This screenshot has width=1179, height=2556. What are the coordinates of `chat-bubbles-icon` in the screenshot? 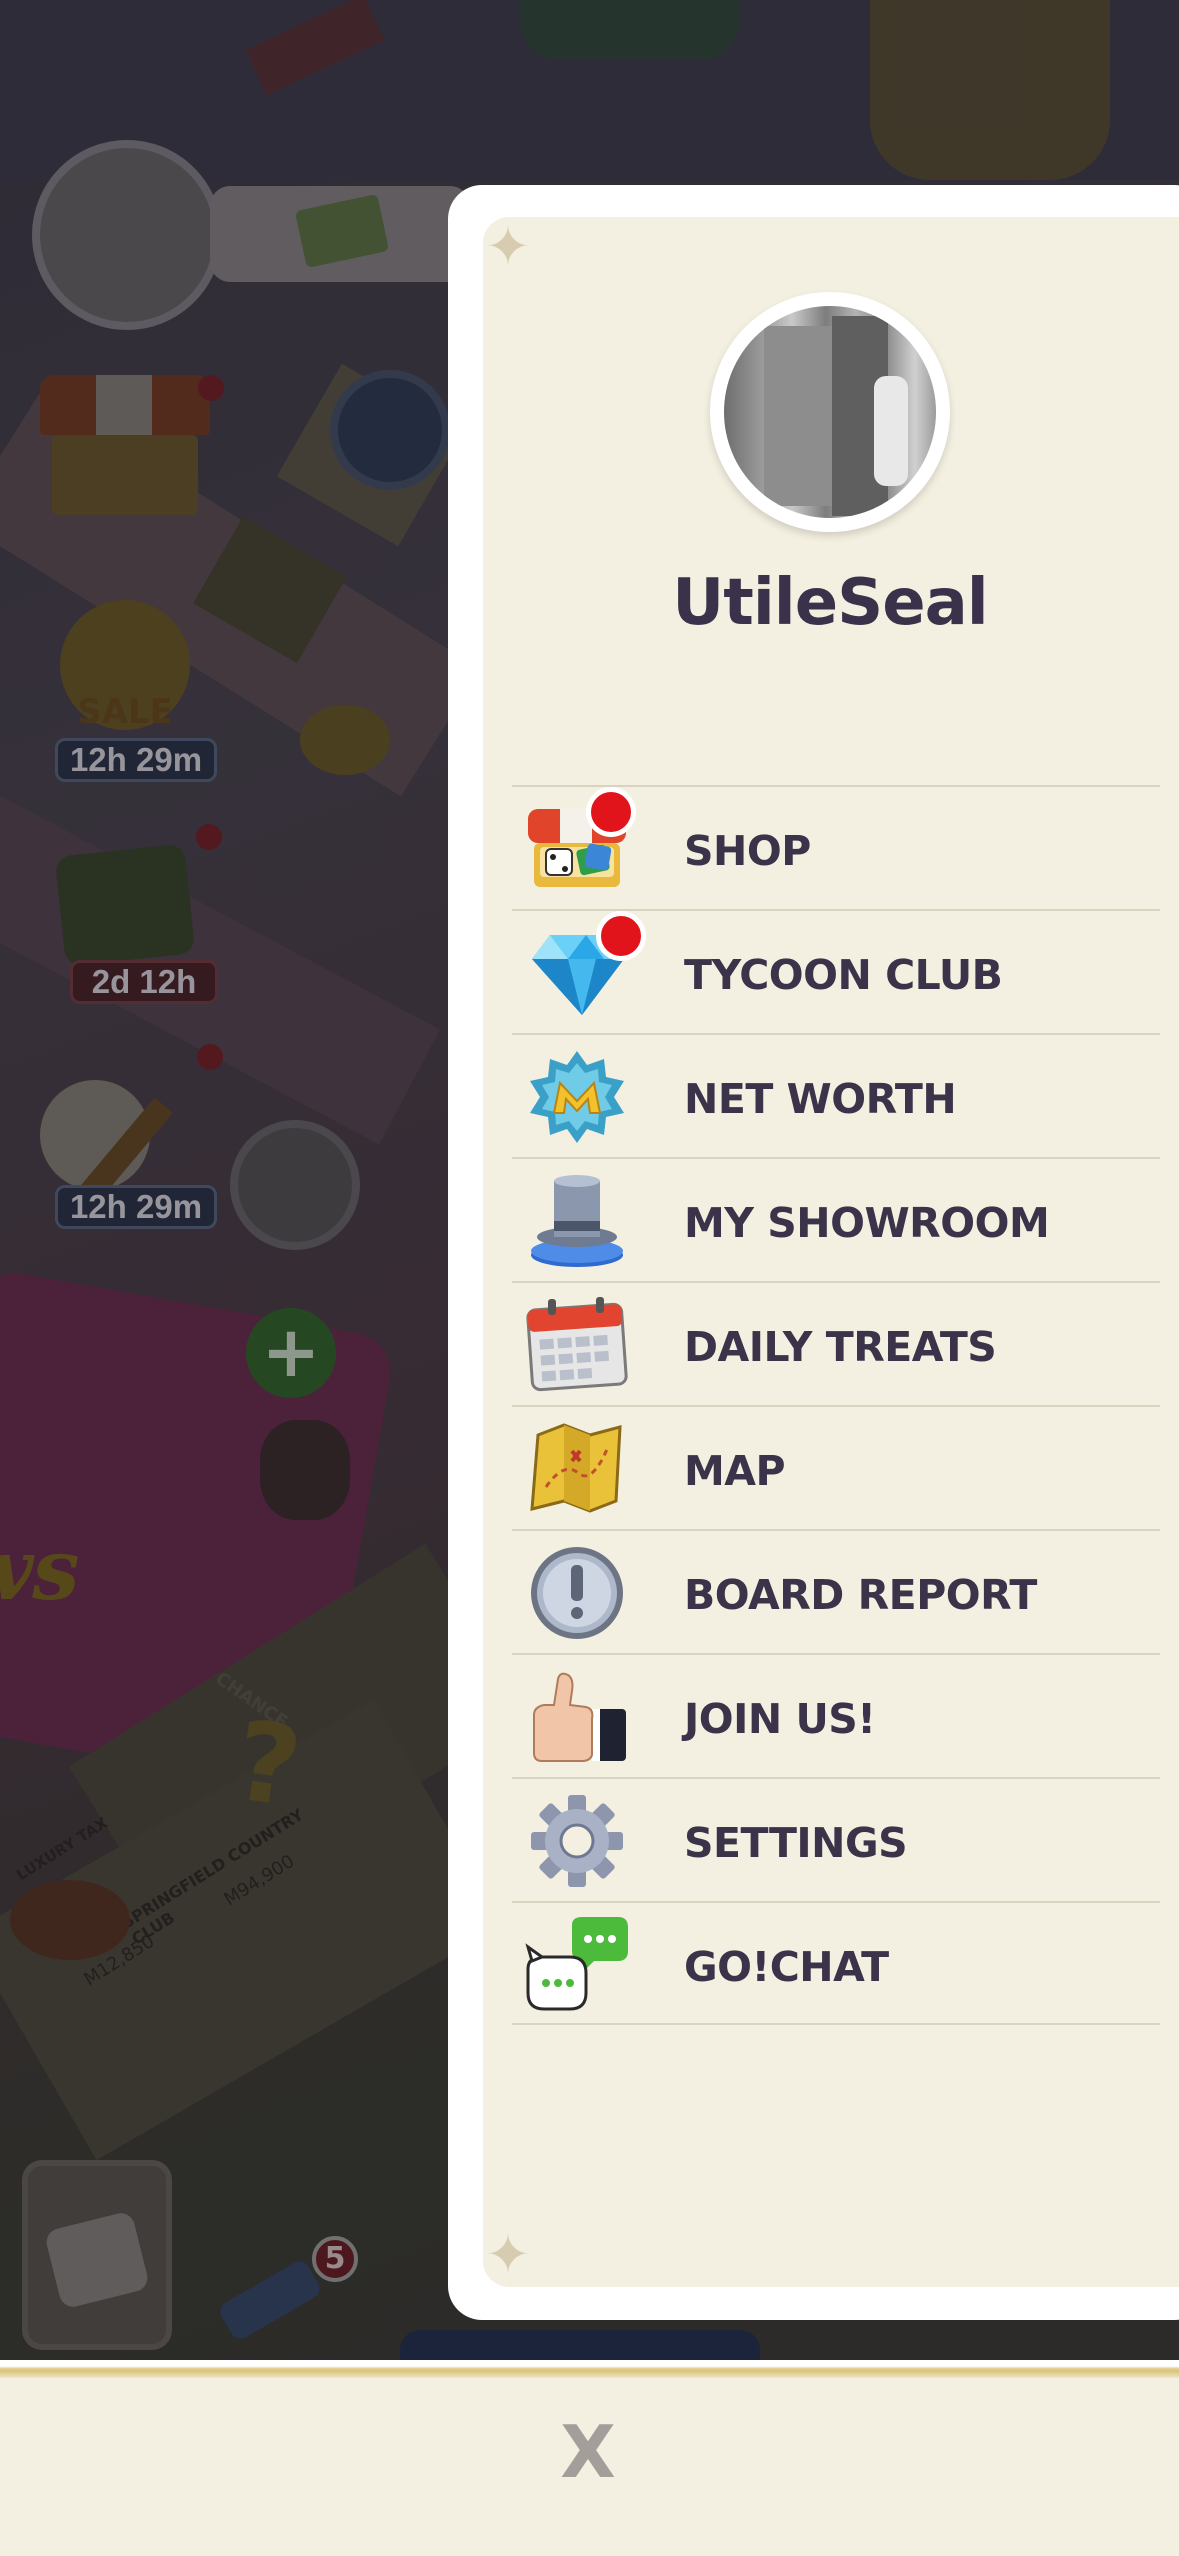 It's located at (577, 1965).